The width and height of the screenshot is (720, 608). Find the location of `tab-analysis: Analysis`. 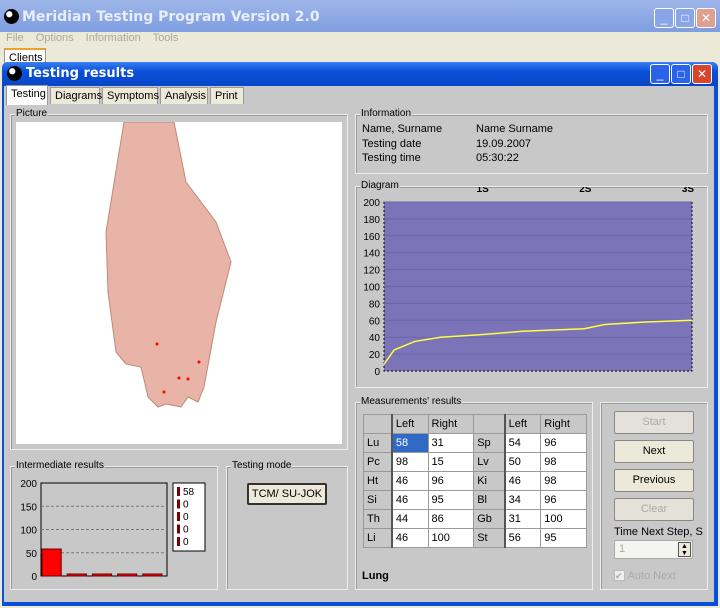

tab-analysis: Analysis is located at coordinates (184, 95).